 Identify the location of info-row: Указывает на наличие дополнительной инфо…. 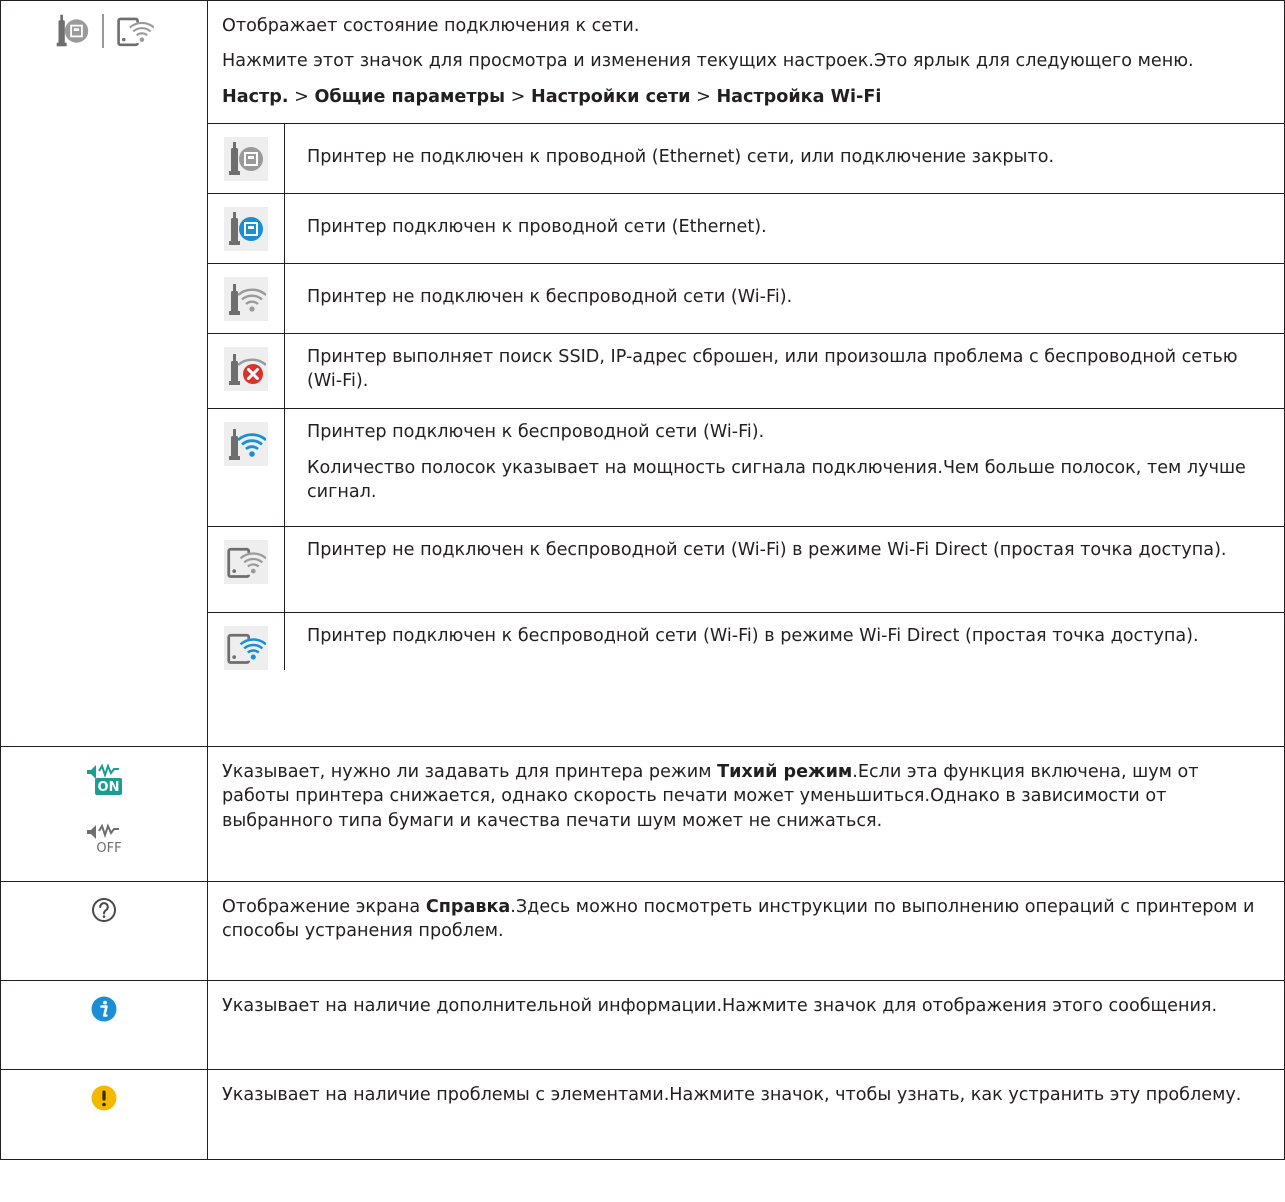
(642, 1025).